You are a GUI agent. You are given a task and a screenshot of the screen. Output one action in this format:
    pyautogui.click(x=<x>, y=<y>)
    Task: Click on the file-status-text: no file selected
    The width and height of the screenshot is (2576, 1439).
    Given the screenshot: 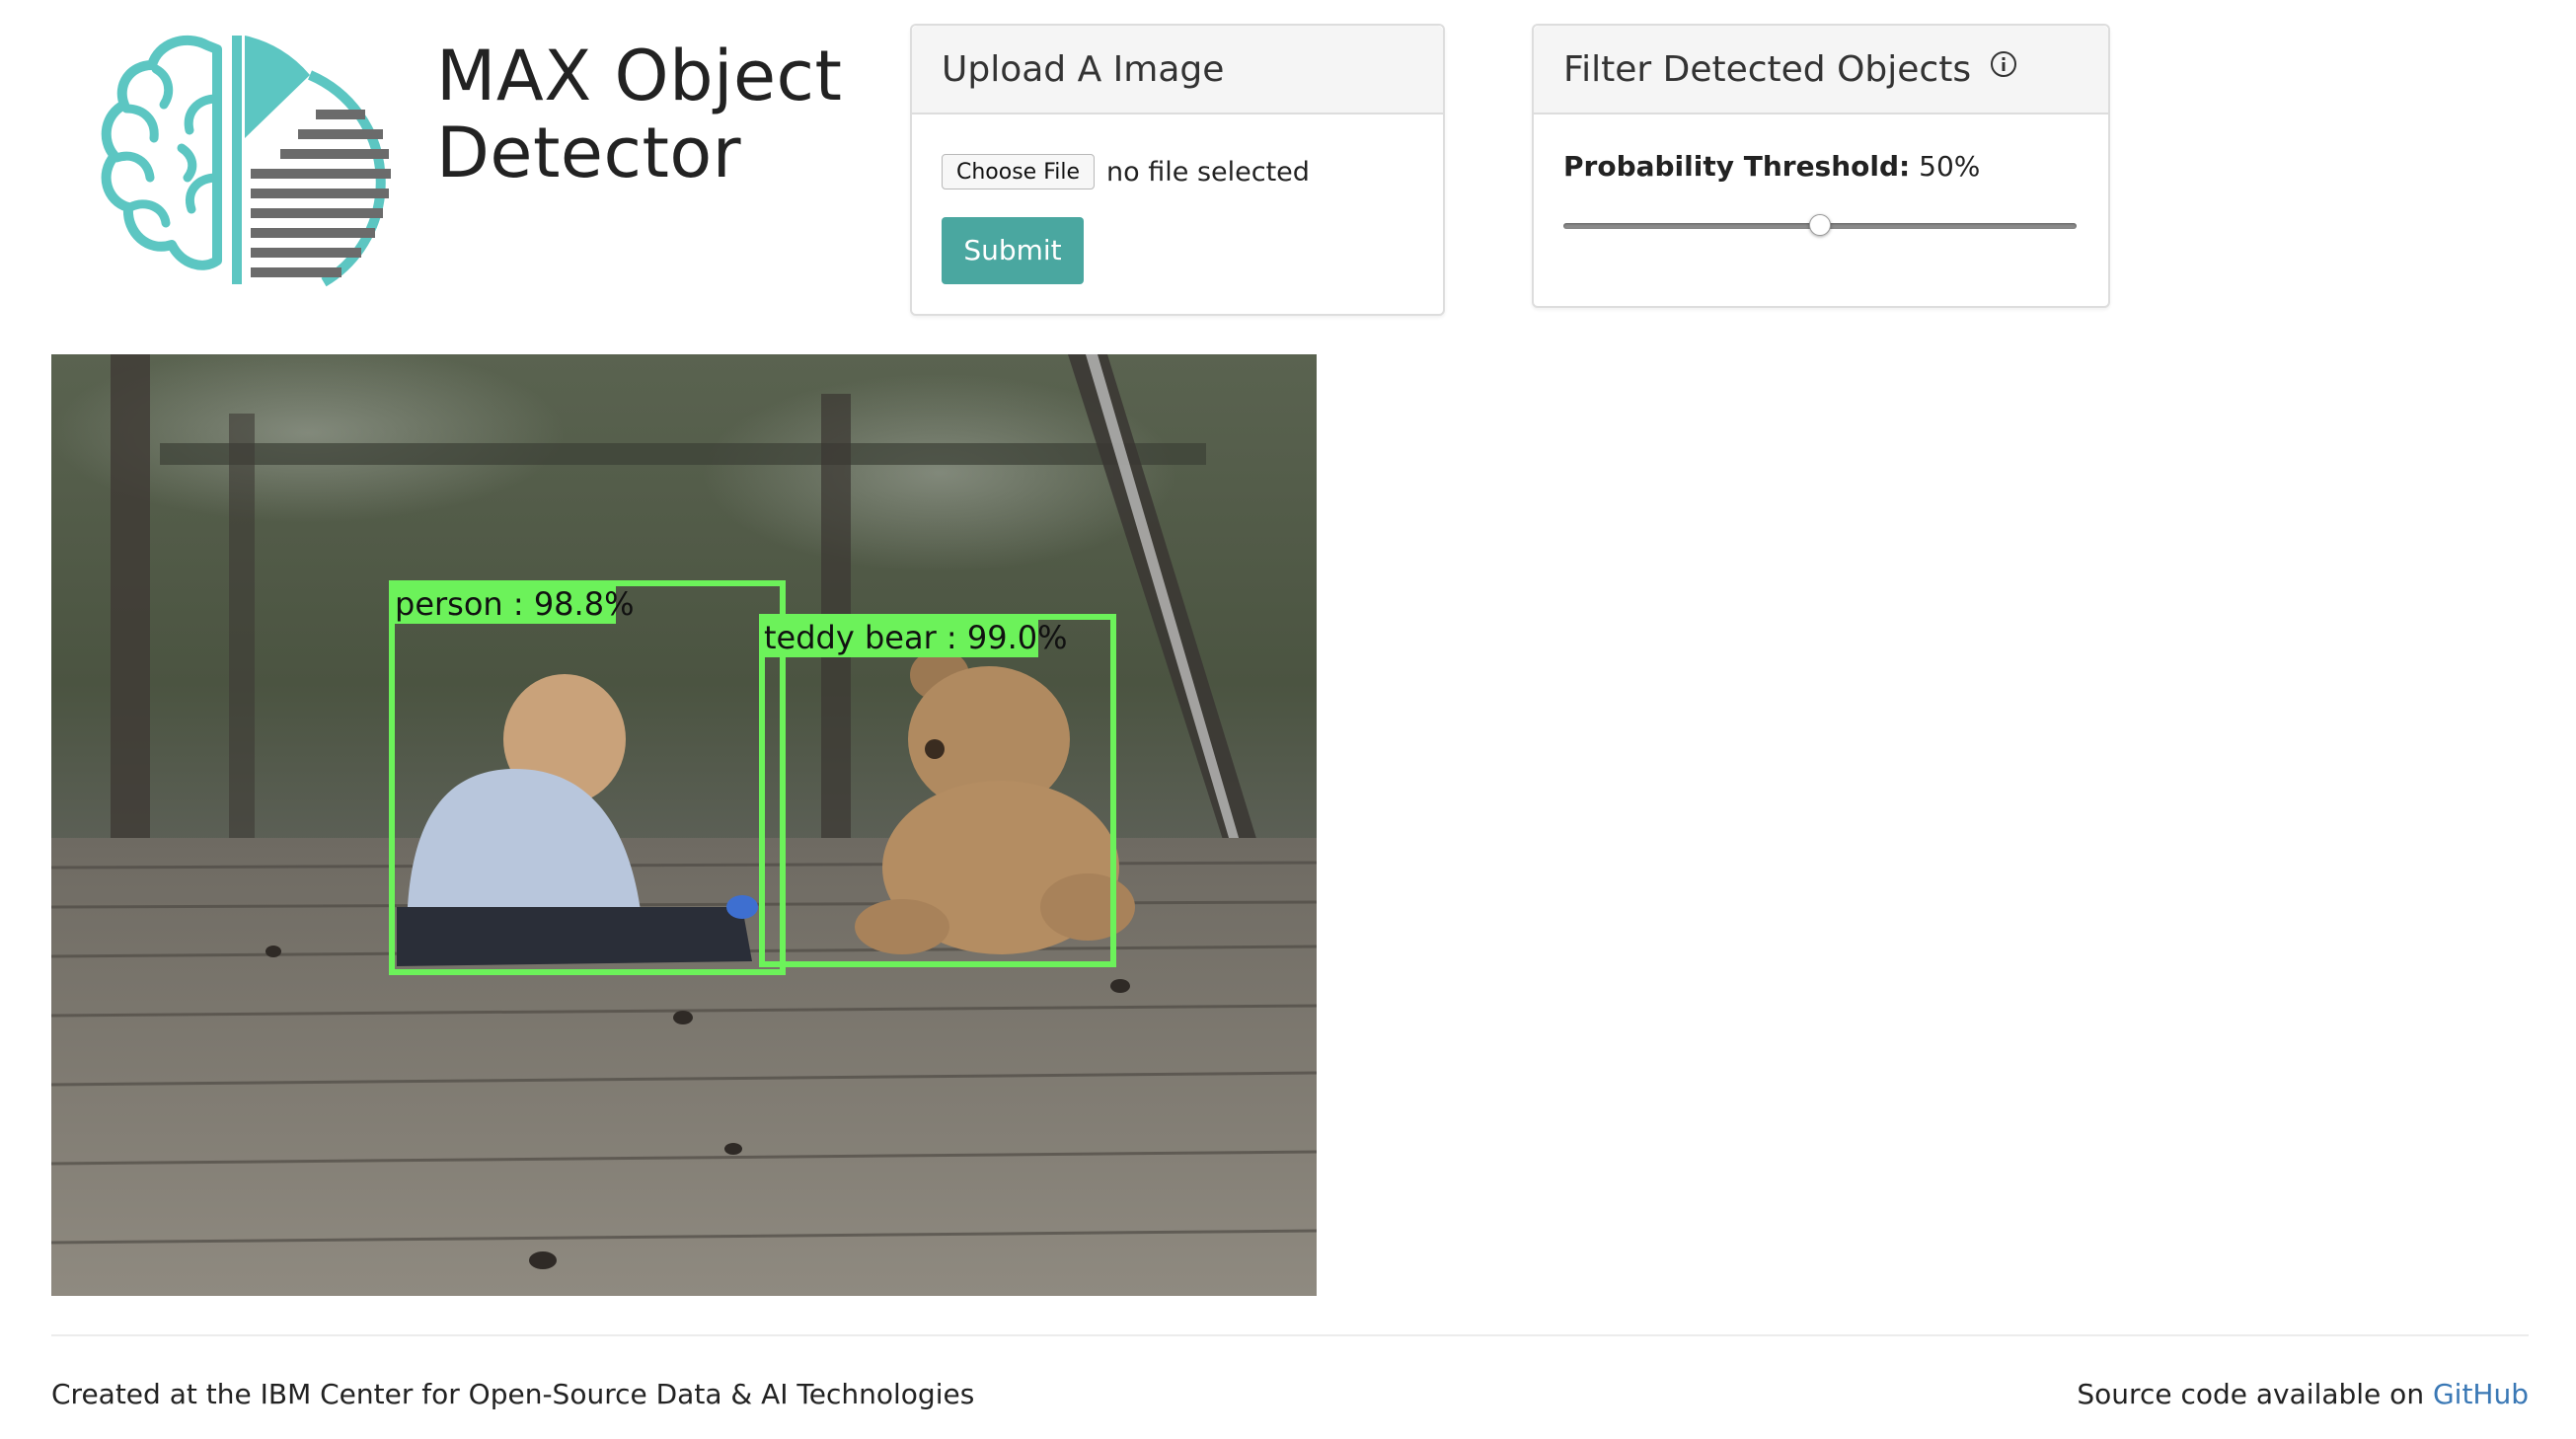 What is the action you would take?
    pyautogui.click(x=1208, y=172)
    